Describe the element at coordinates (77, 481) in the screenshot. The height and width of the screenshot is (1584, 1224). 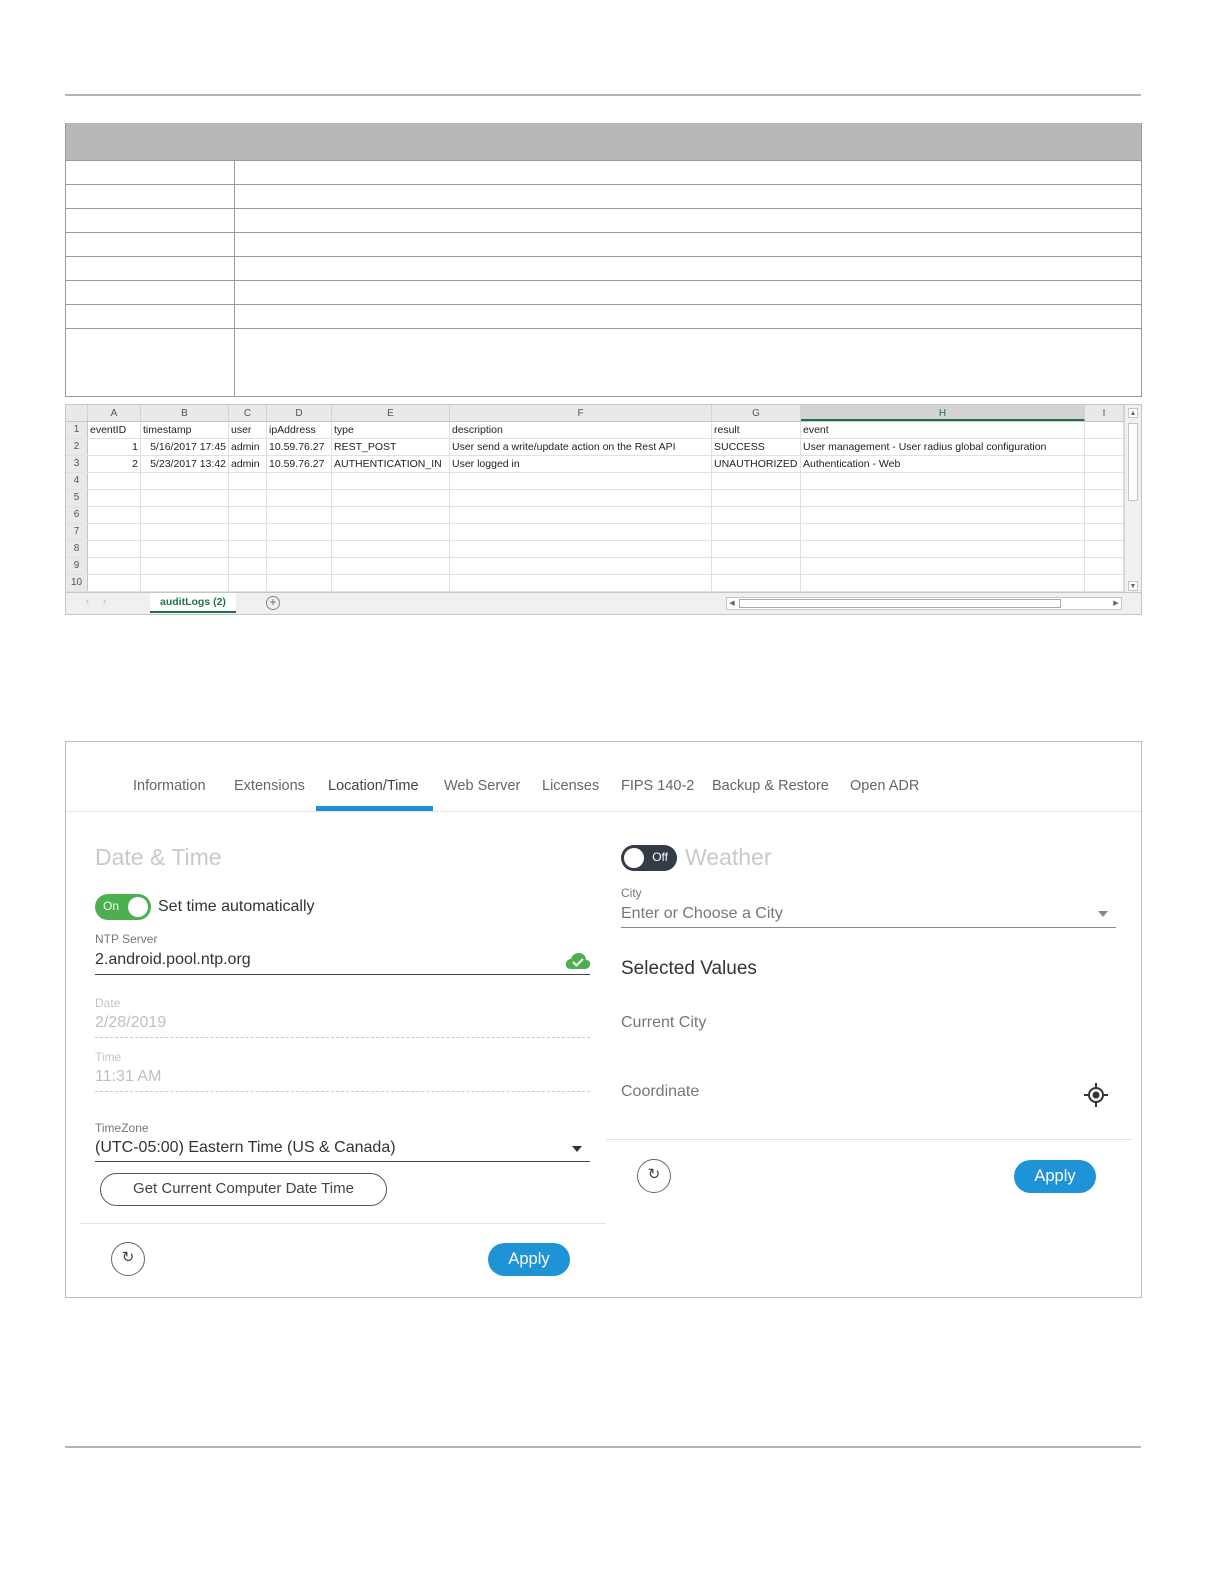
I see `row-number: 4` at that location.